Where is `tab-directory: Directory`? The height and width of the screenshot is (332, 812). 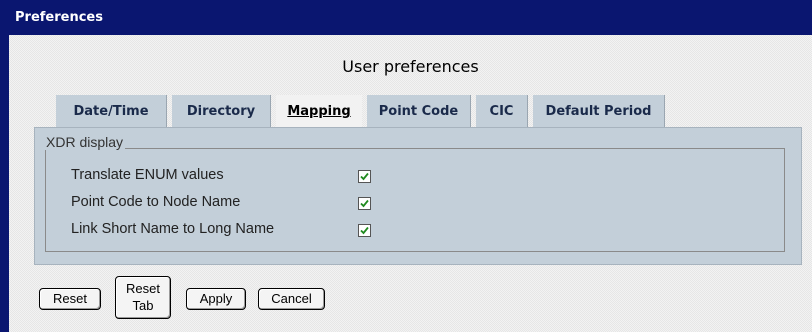
tab-directory: Directory is located at coordinates (221, 111).